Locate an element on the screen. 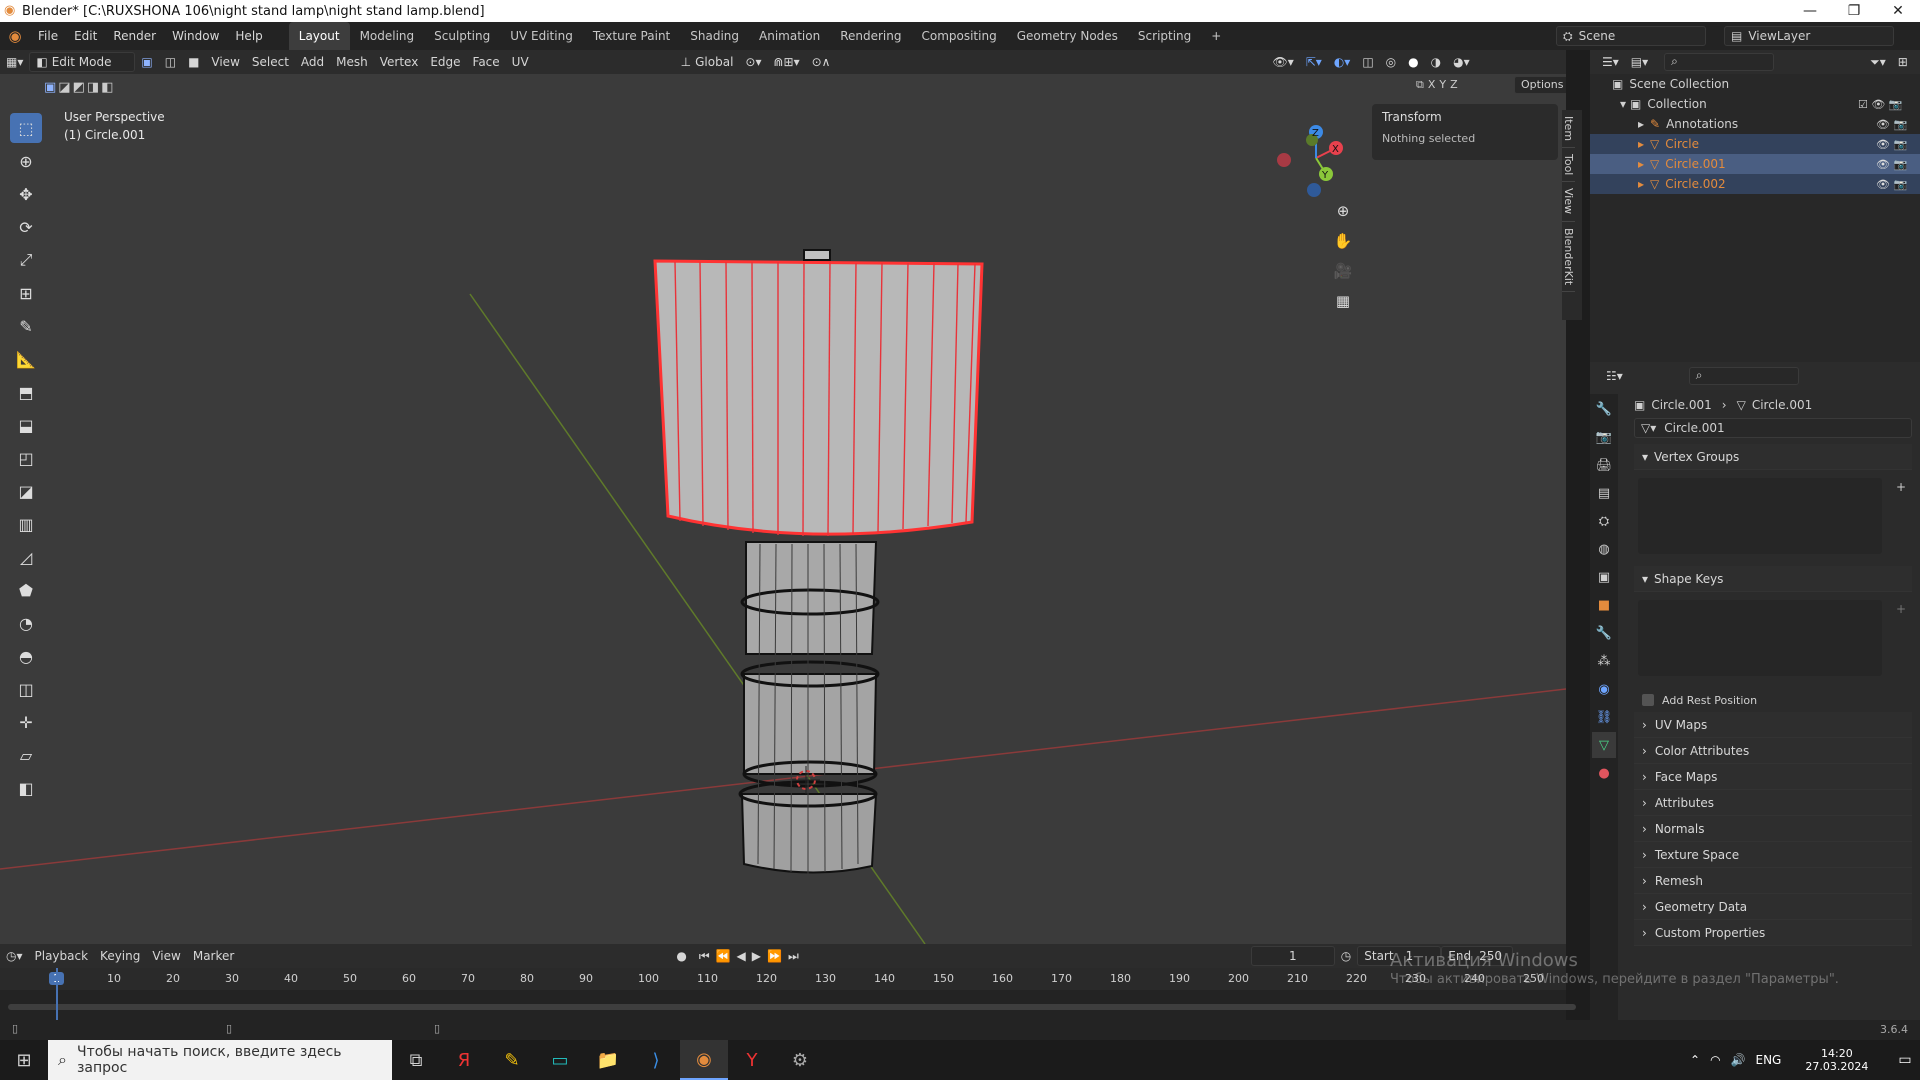 The width and height of the screenshot is (1920, 1080). menu-marker: Marker is located at coordinates (213, 956).